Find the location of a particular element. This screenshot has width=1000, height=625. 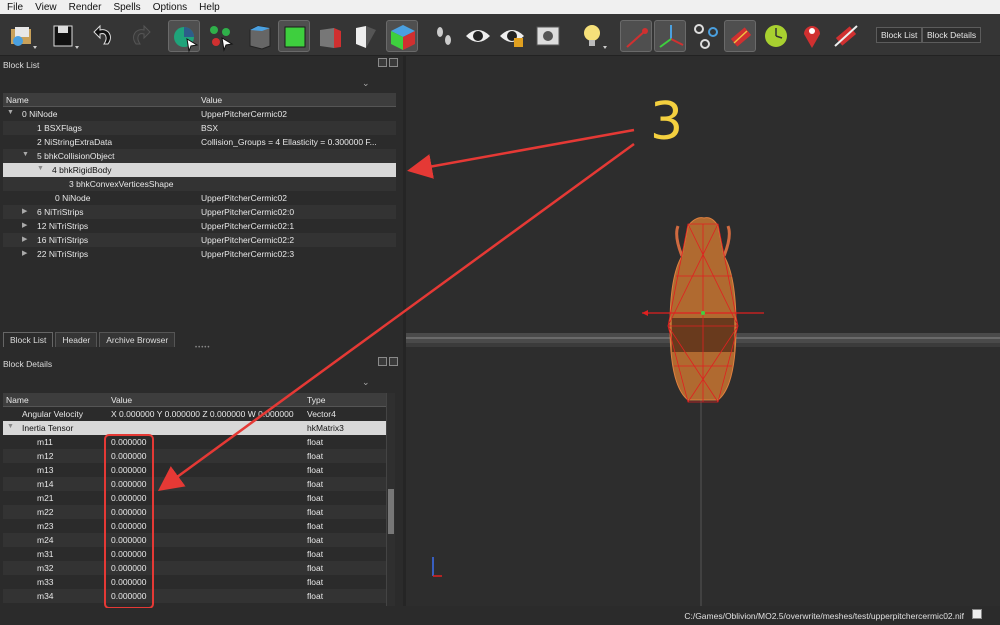

annotation-highlight-box is located at coordinates (129, 521).